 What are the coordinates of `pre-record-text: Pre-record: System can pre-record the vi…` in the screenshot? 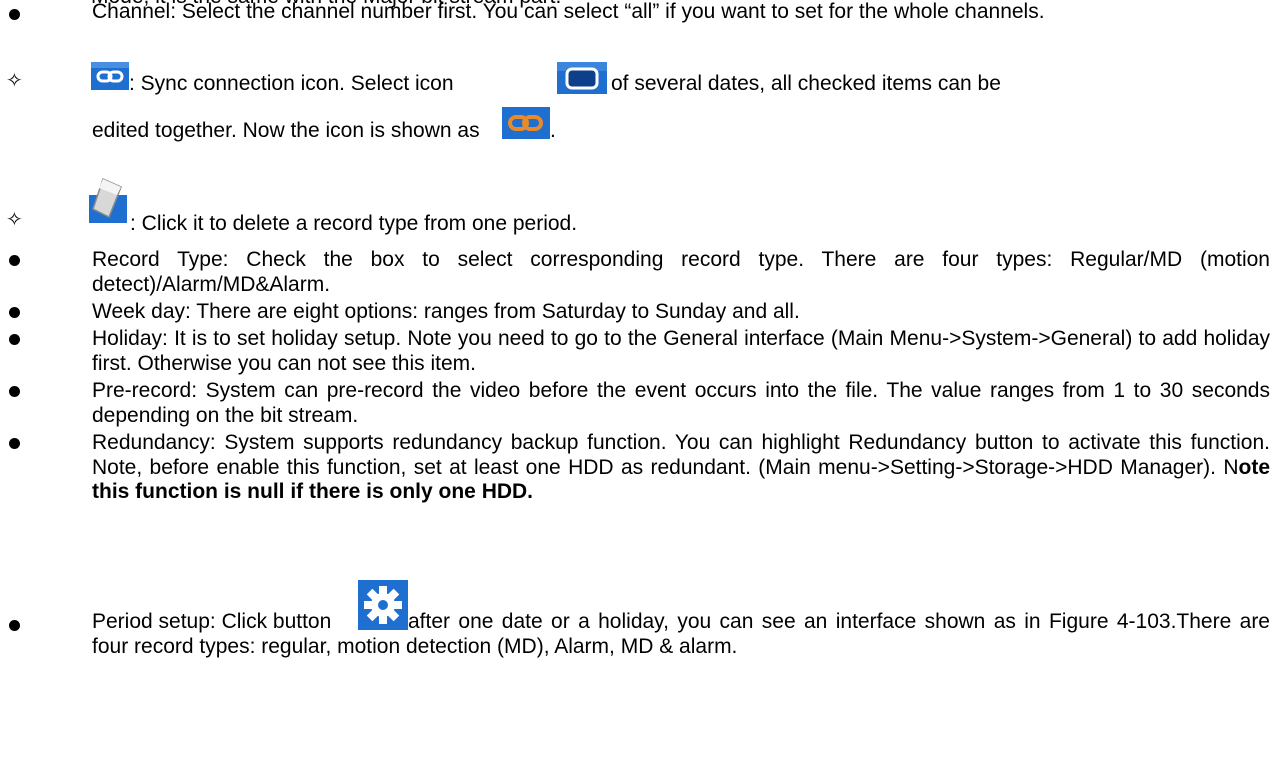 It's located at (681, 403).